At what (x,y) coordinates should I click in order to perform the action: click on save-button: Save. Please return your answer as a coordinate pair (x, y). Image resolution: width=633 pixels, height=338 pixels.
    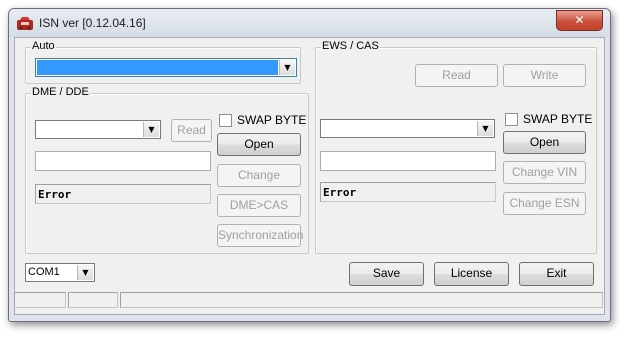
    Looking at the image, I should click on (386, 274).